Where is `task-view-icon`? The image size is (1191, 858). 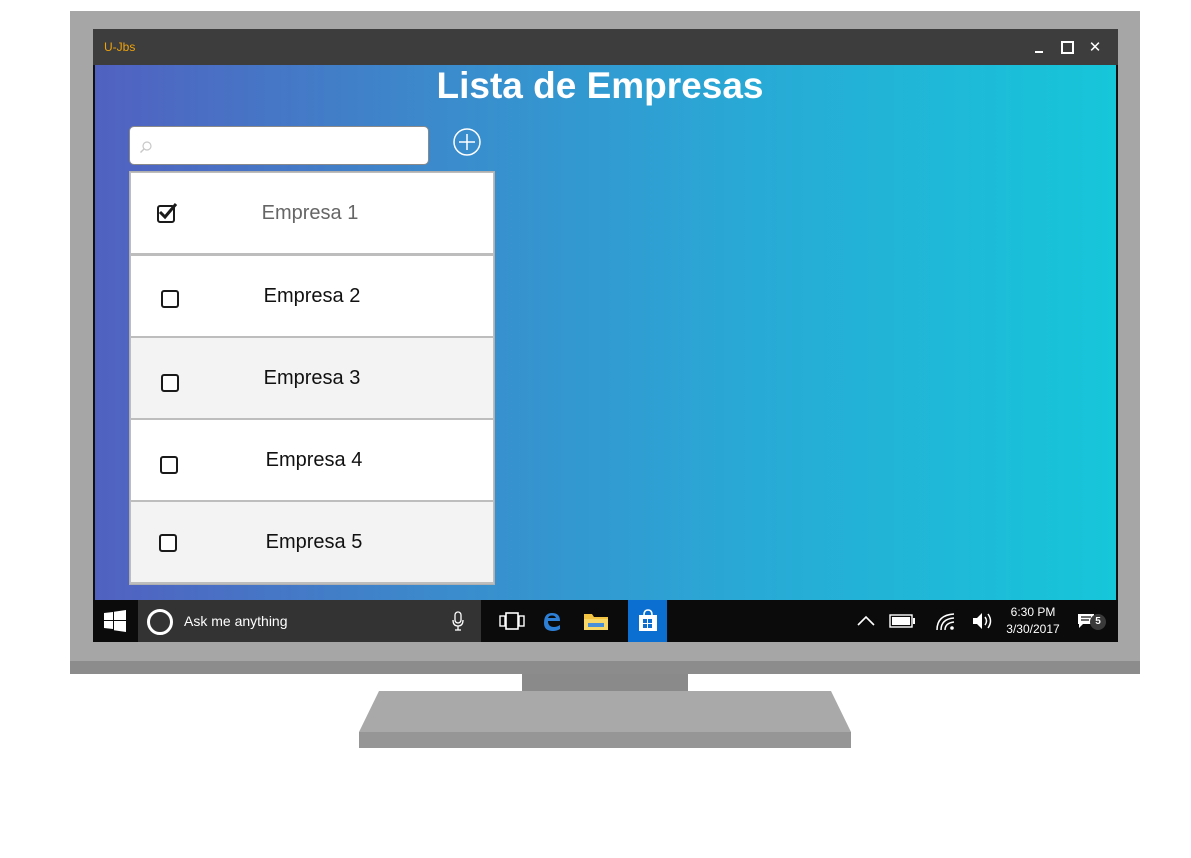 task-view-icon is located at coordinates (512, 621).